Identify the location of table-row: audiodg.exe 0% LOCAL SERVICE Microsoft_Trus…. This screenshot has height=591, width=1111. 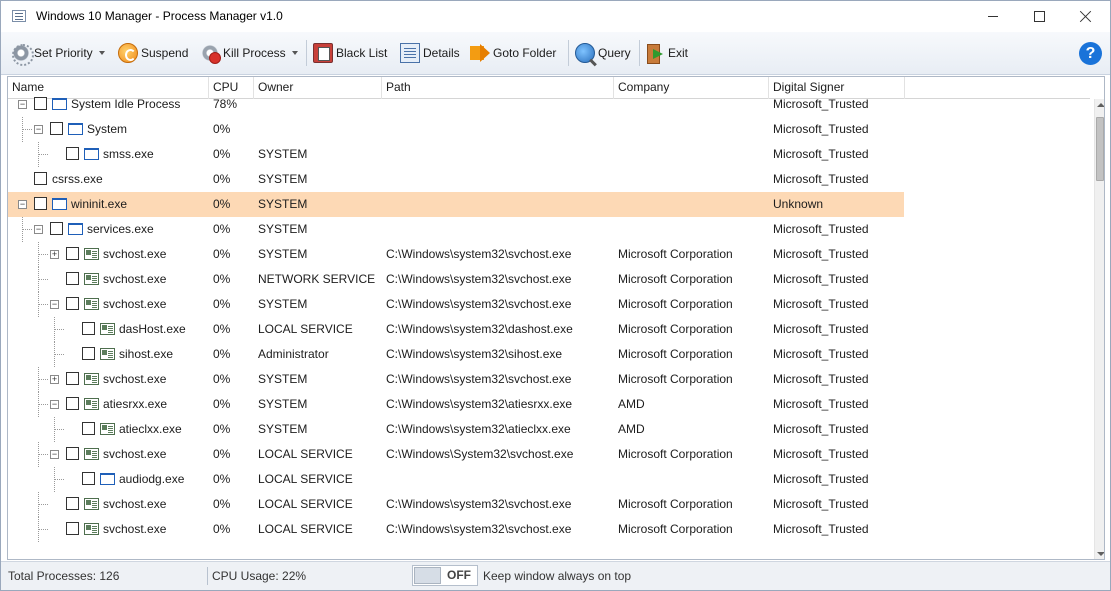
(456, 479).